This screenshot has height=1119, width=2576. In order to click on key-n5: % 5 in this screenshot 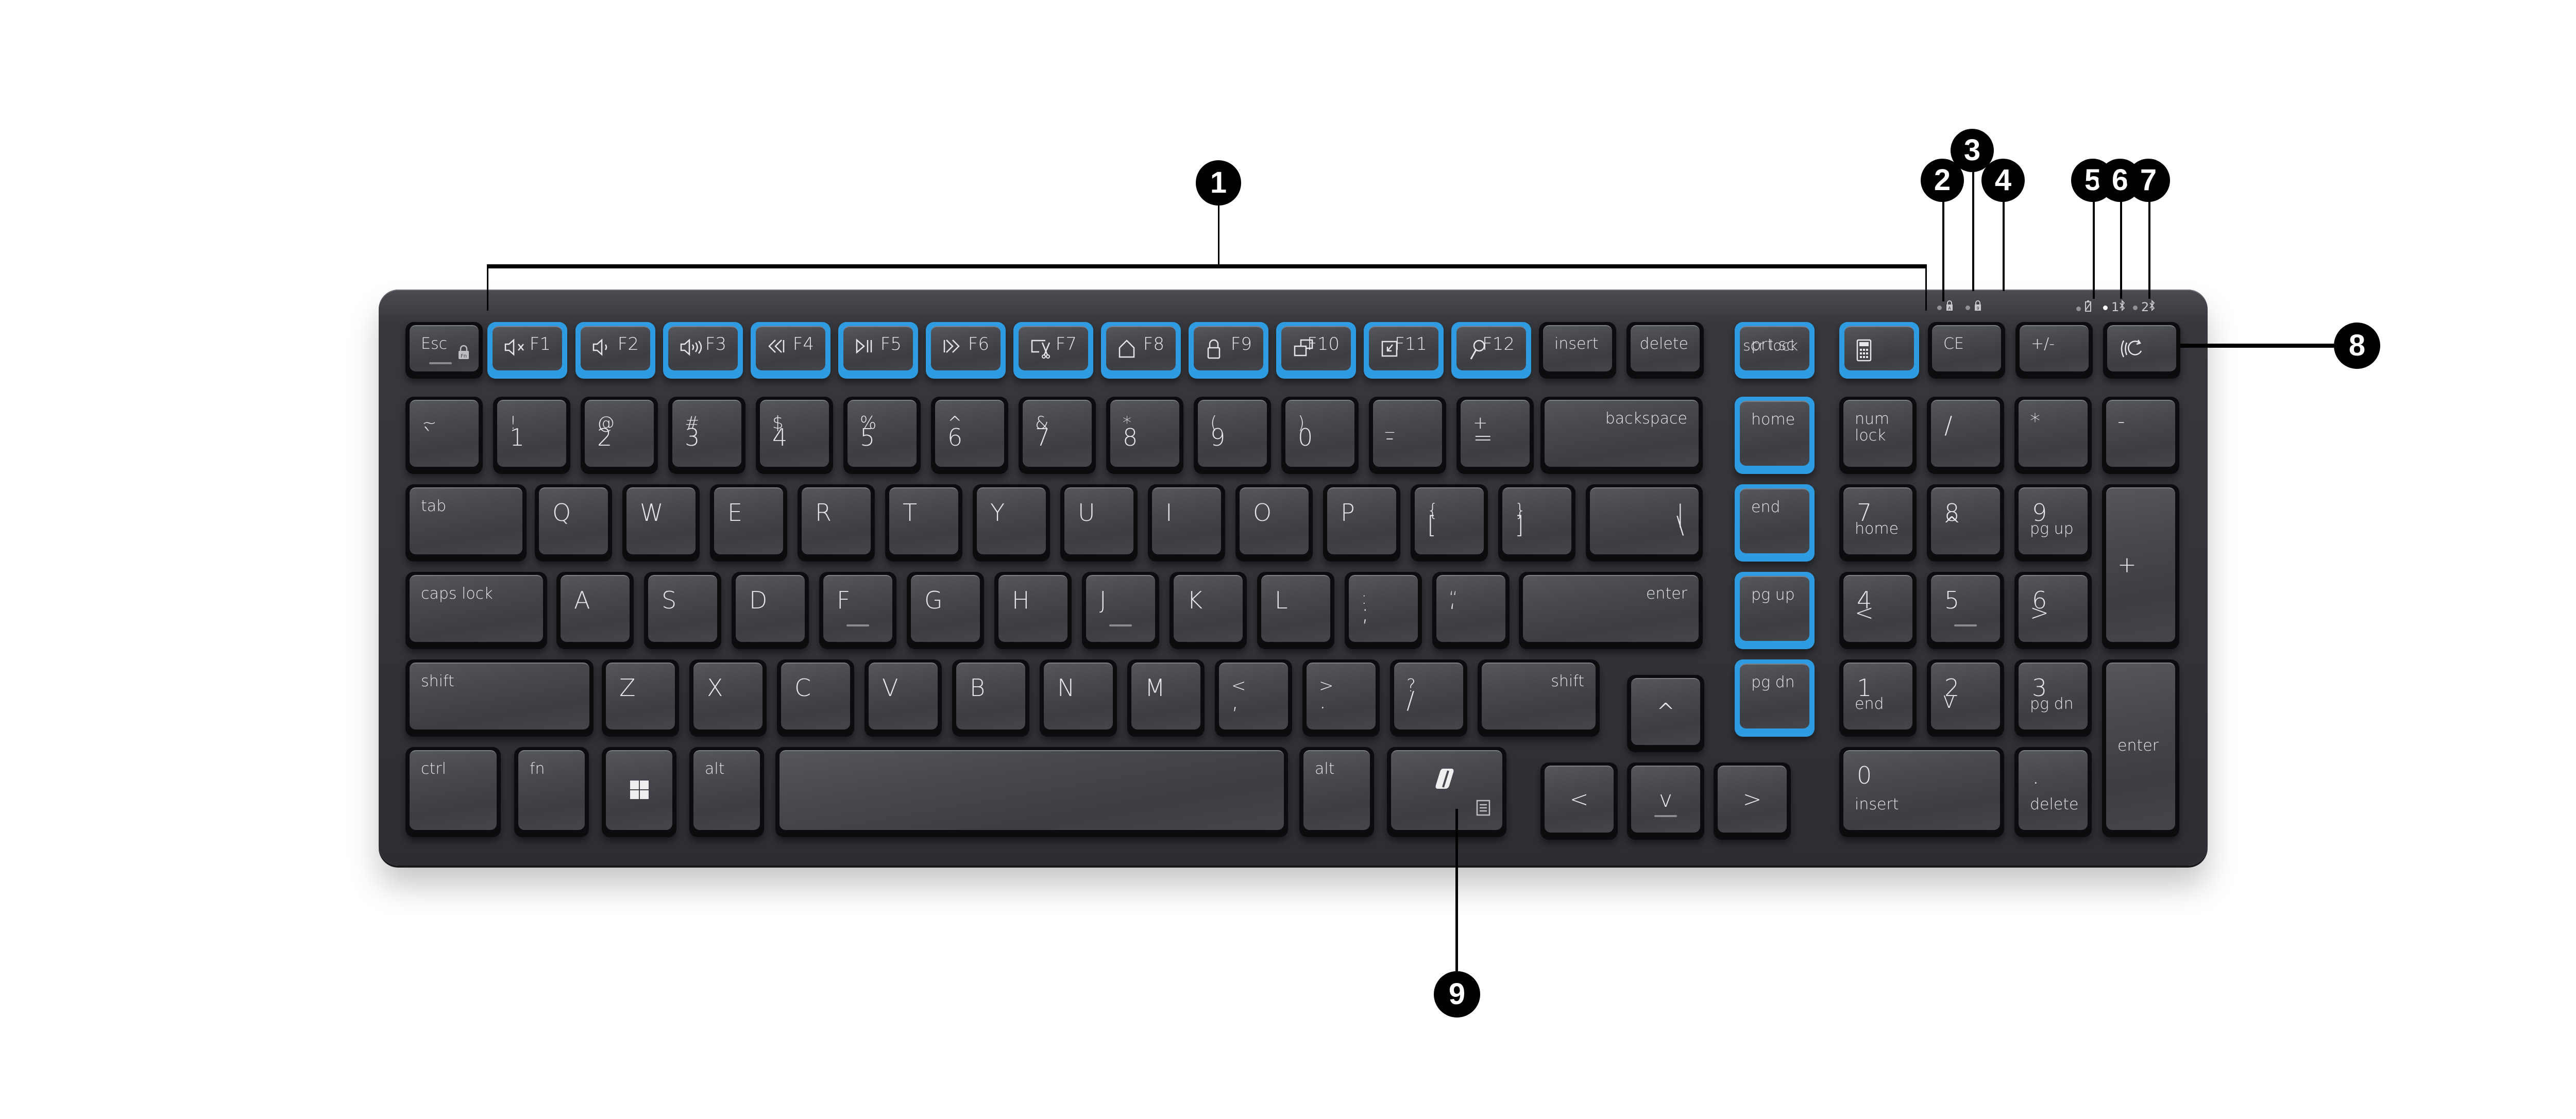, I will do `click(882, 435)`.